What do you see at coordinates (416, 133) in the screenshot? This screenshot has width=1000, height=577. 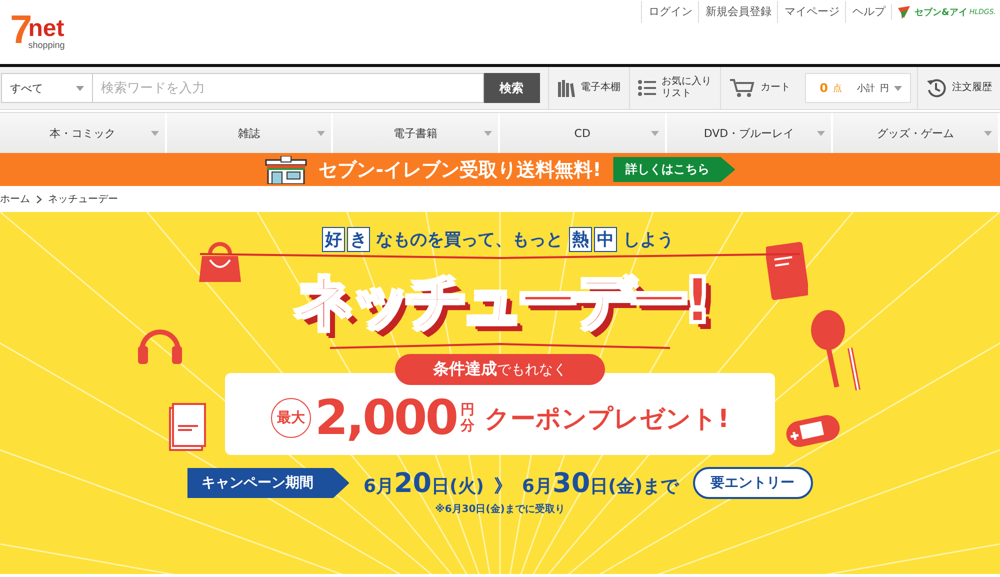 I see `category-tab: 電子書籍` at bounding box center [416, 133].